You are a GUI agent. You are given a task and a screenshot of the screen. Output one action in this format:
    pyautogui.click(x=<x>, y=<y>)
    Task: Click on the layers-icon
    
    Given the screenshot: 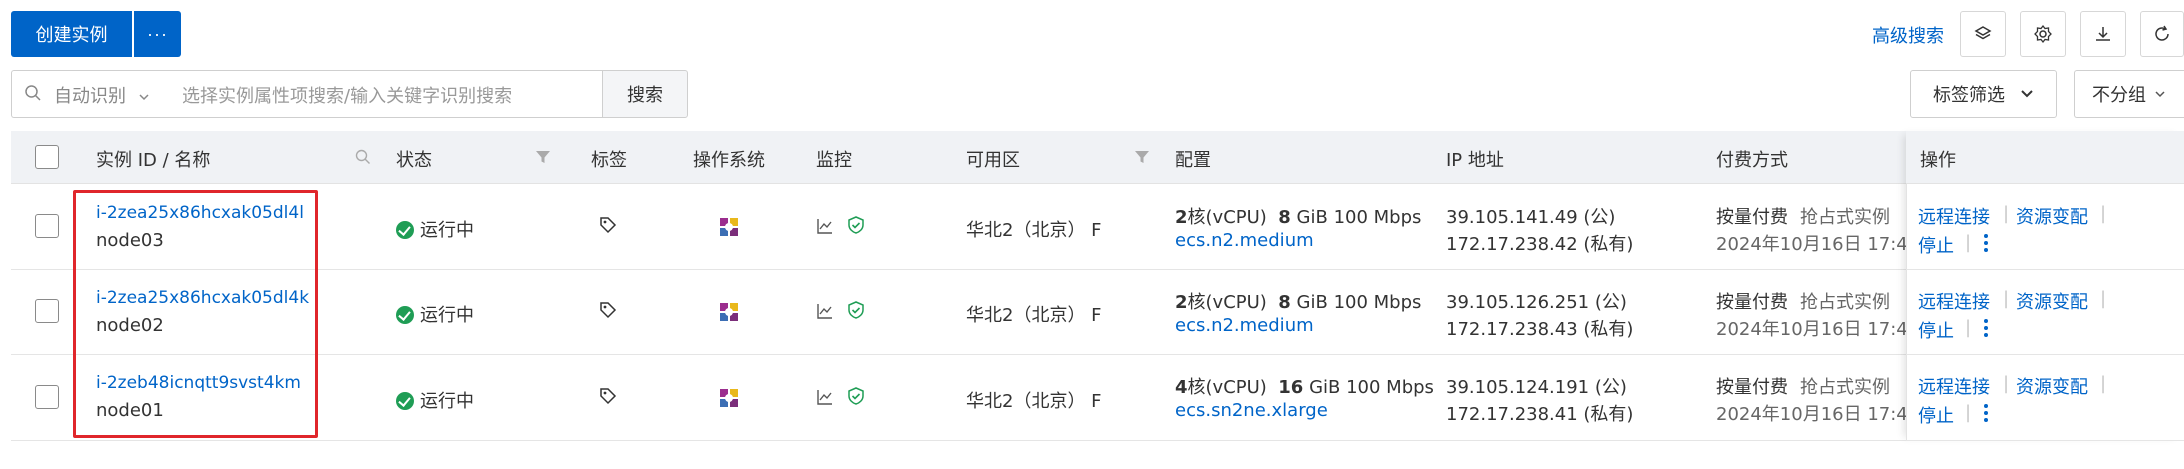 What is the action you would take?
    pyautogui.click(x=1983, y=34)
    